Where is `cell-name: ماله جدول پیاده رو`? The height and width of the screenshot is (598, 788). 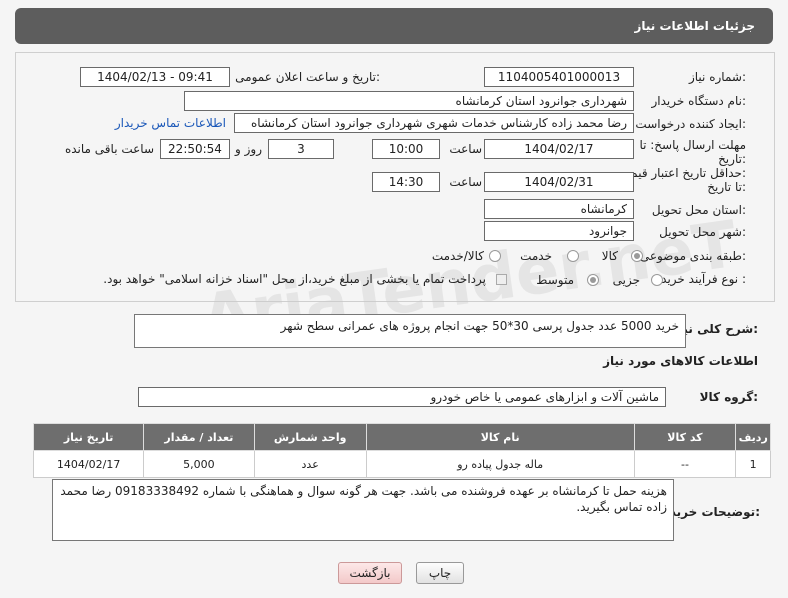
cell-name: ماله جدول پیاده رو is located at coordinates (500, 464).